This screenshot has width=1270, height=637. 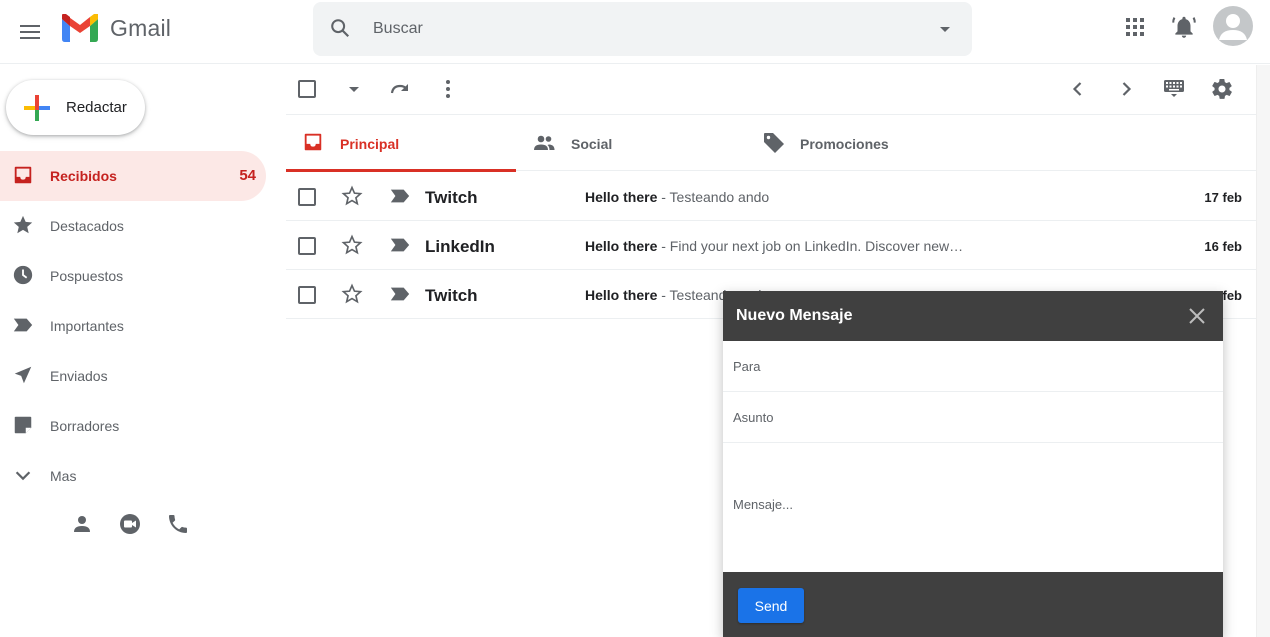 What do you see at coordinates (96, 107) in the screenshot?
I see `compose-label: Redactar` at bounding box center [96, 107].